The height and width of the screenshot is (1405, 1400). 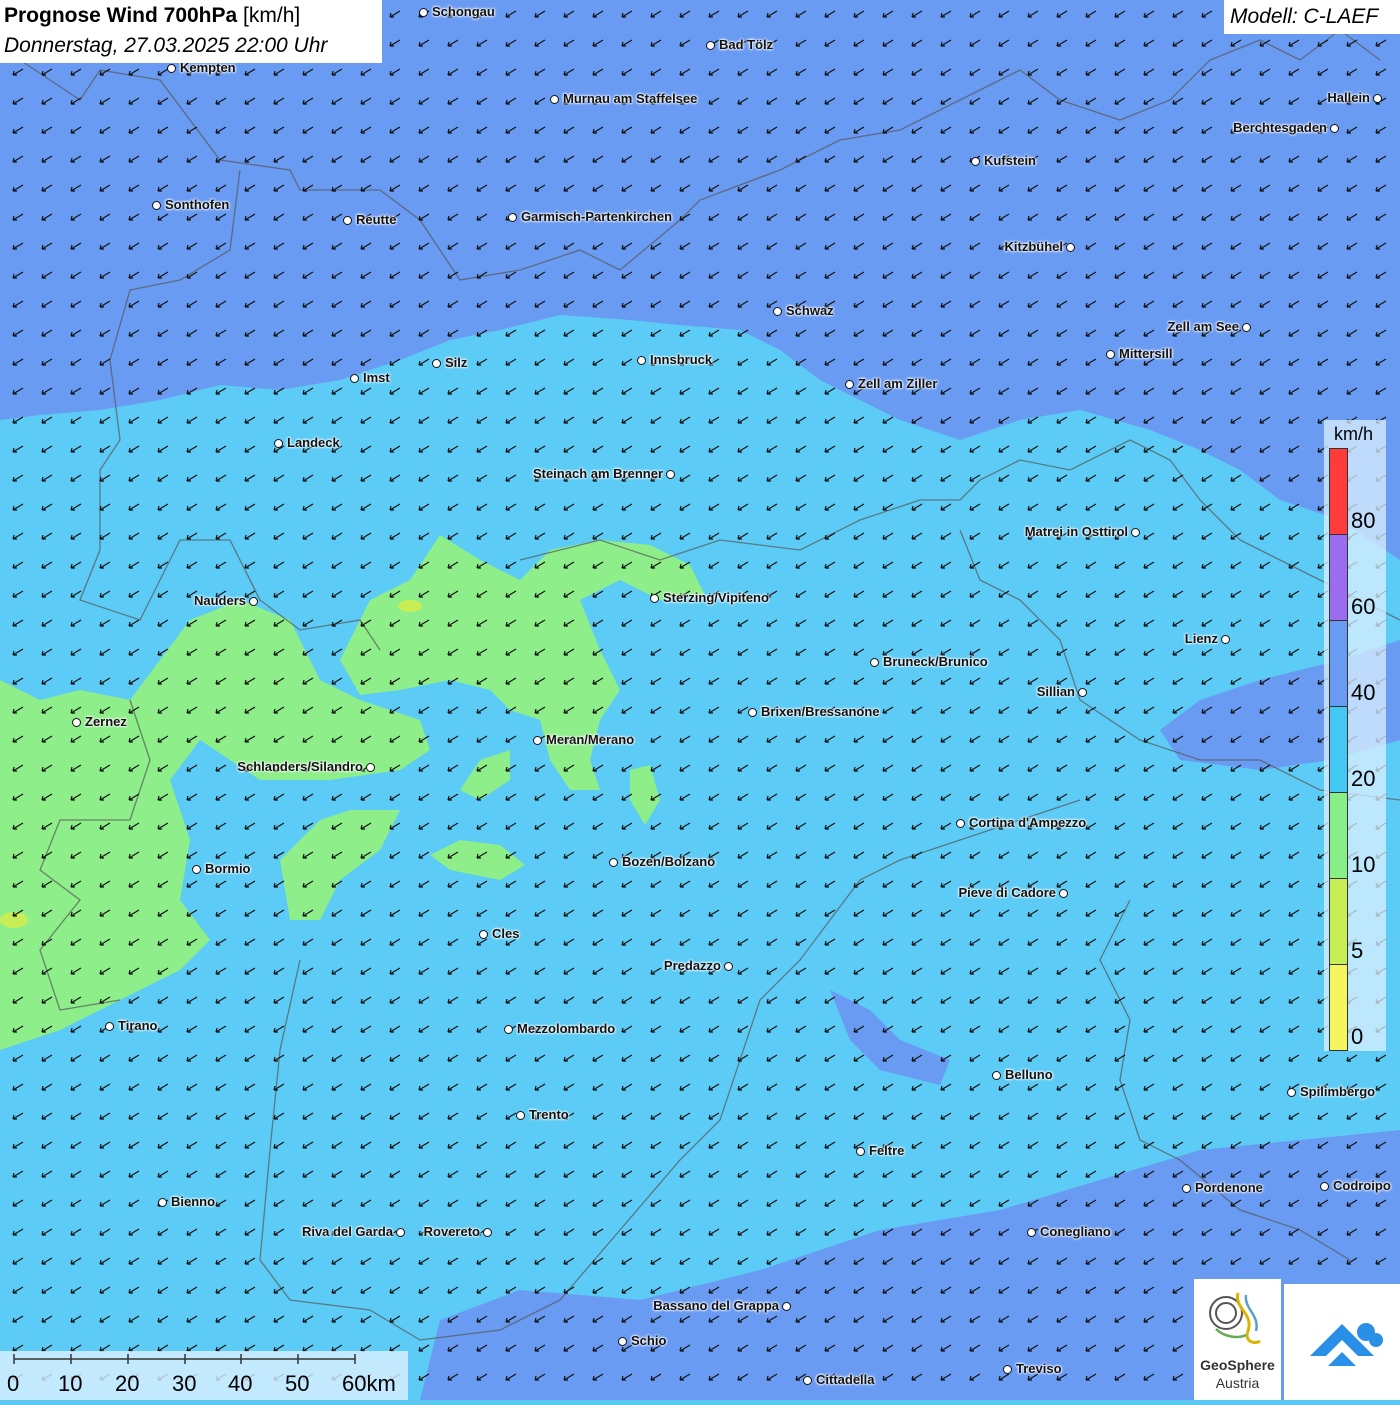 I want to click on city-label: Imst, so click(x=376, y=377).